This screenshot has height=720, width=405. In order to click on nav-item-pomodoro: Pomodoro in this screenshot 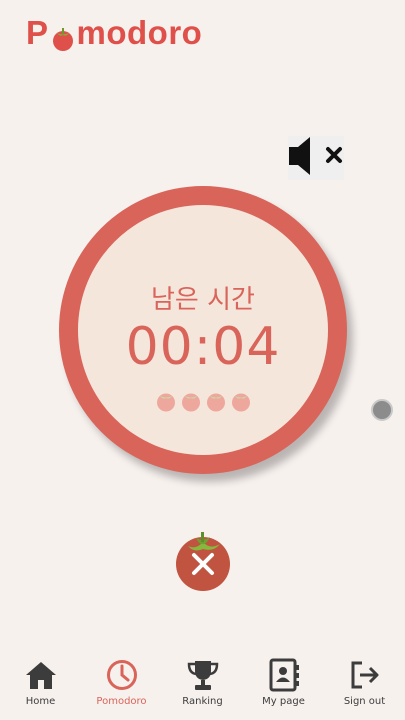, I will do `click(122, 678)`.